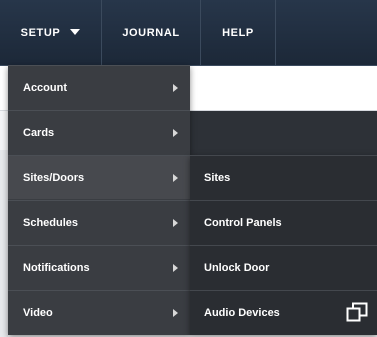  I want to click on menu-item-label: Video, so click(38, 312).